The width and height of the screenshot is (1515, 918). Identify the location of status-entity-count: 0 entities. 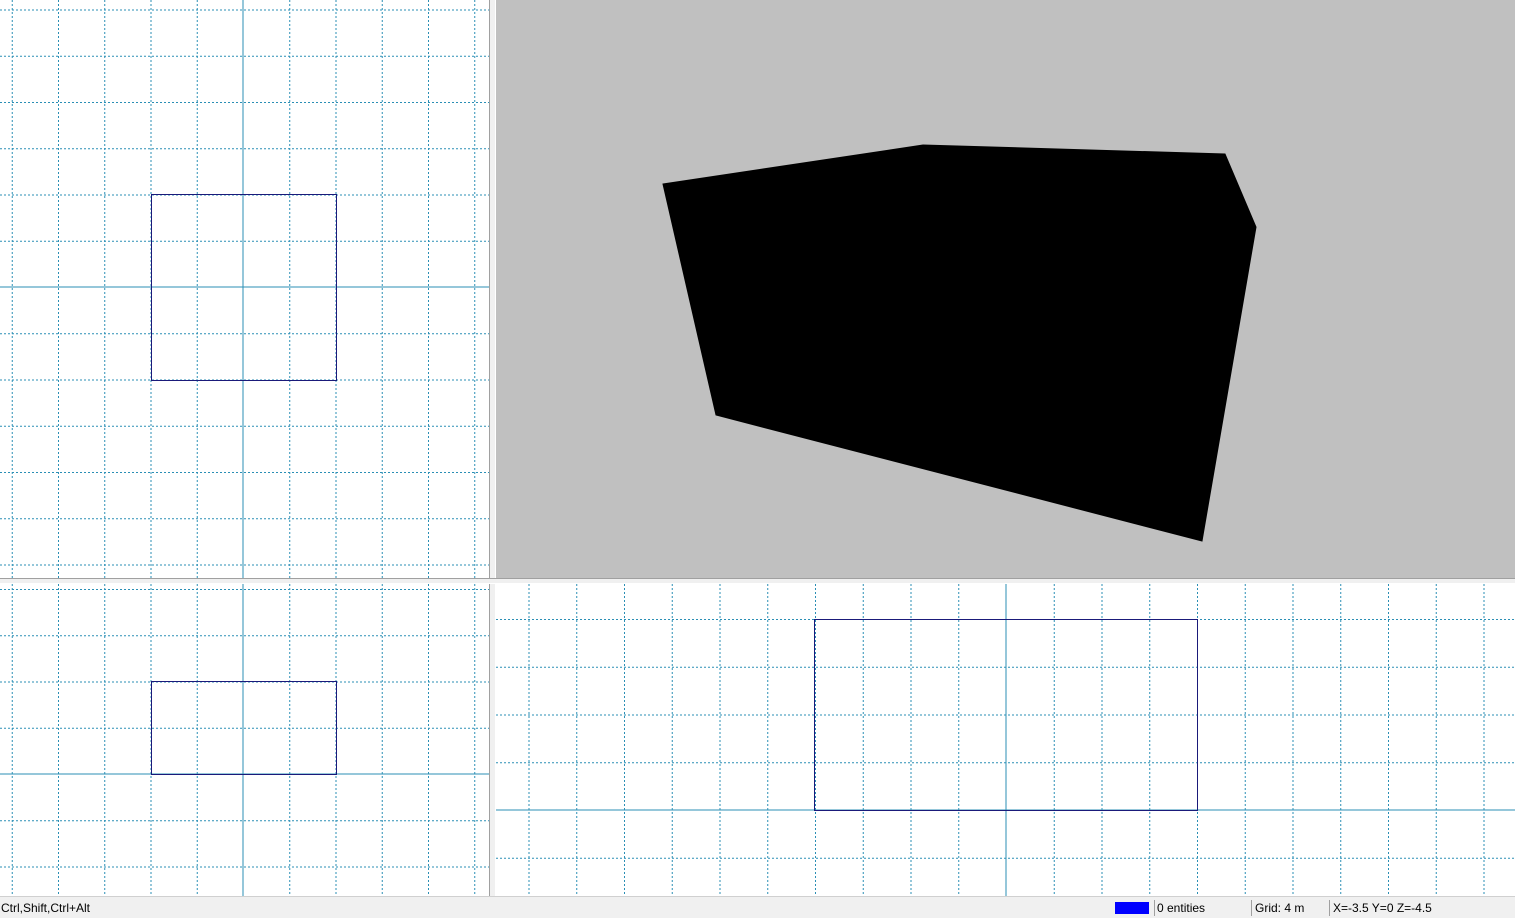
(1201, 908).